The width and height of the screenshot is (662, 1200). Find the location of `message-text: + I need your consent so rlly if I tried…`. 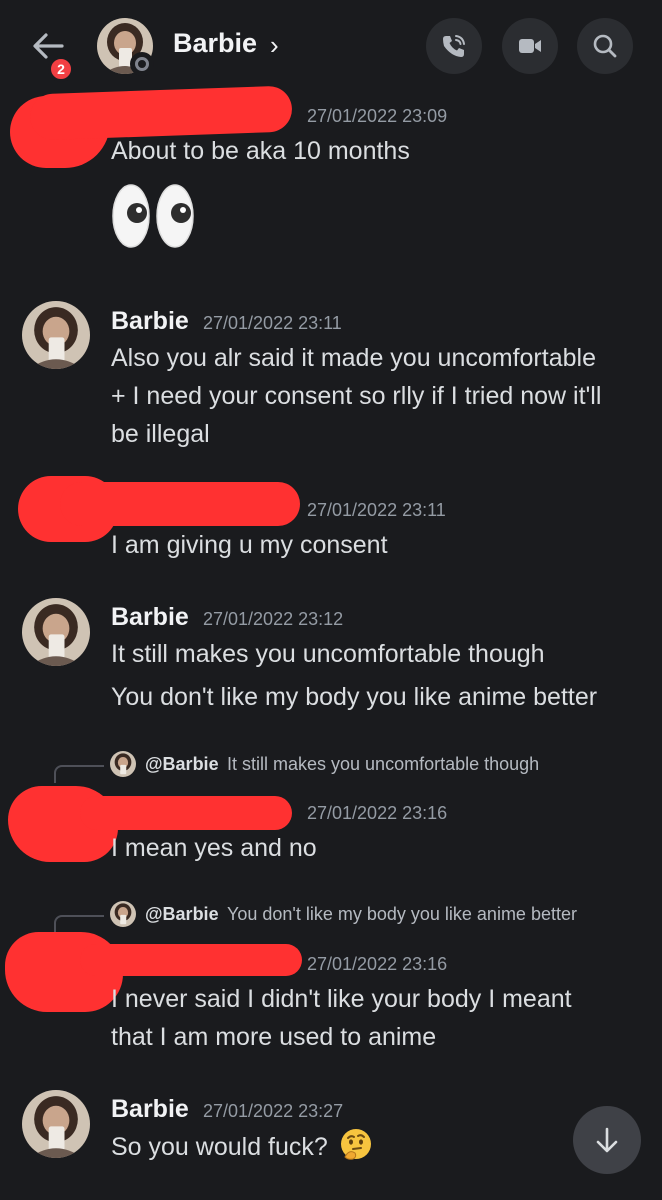

message-text: + I need your consent so rlly if I tried… is located at coordinates (356, 396).